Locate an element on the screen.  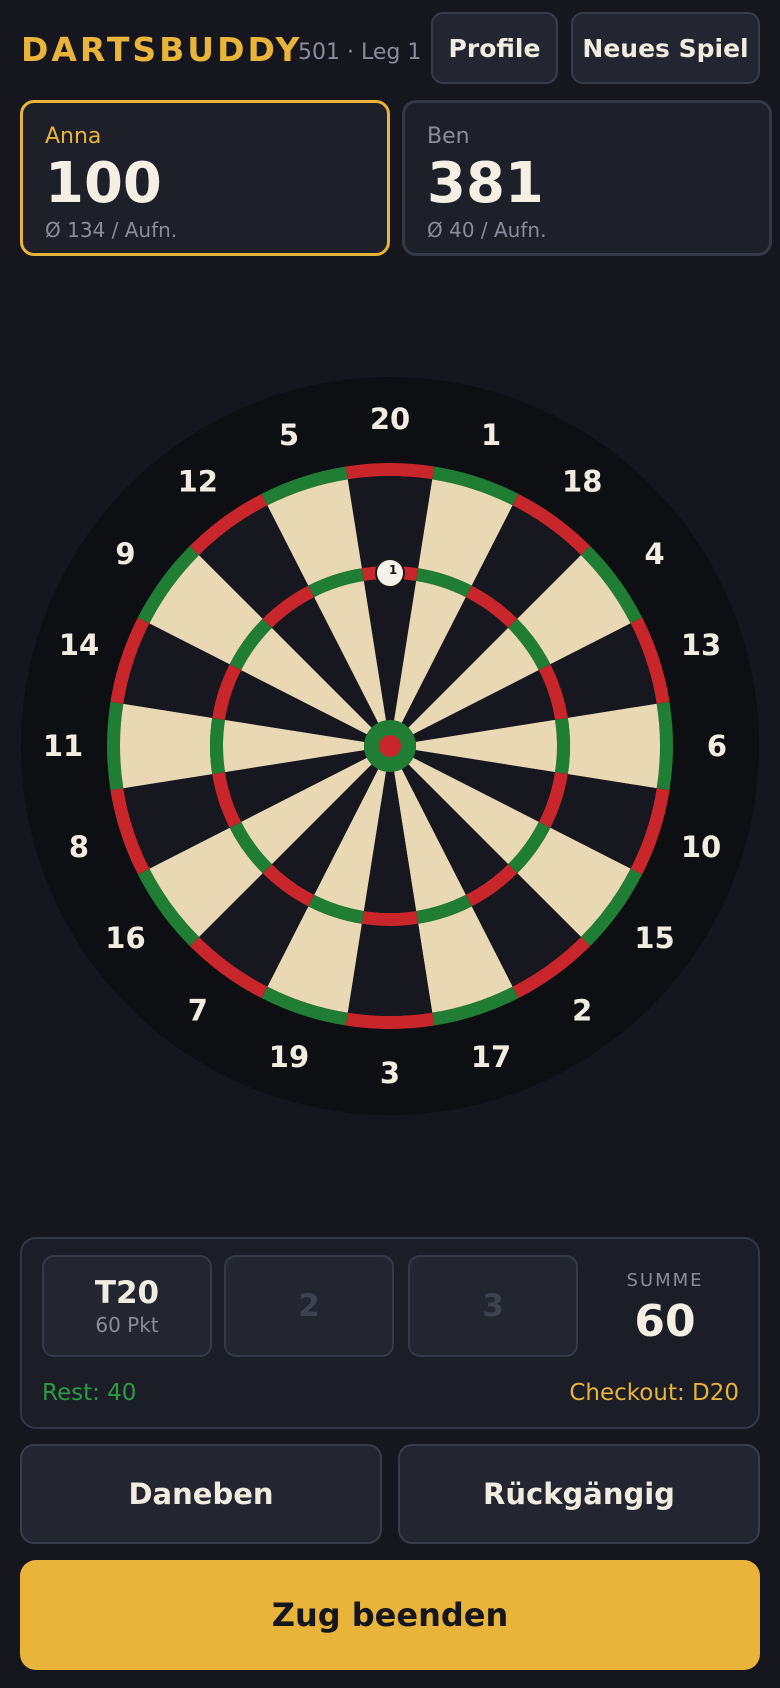
board-number-20: 20 is located at coordinates (390, 419).